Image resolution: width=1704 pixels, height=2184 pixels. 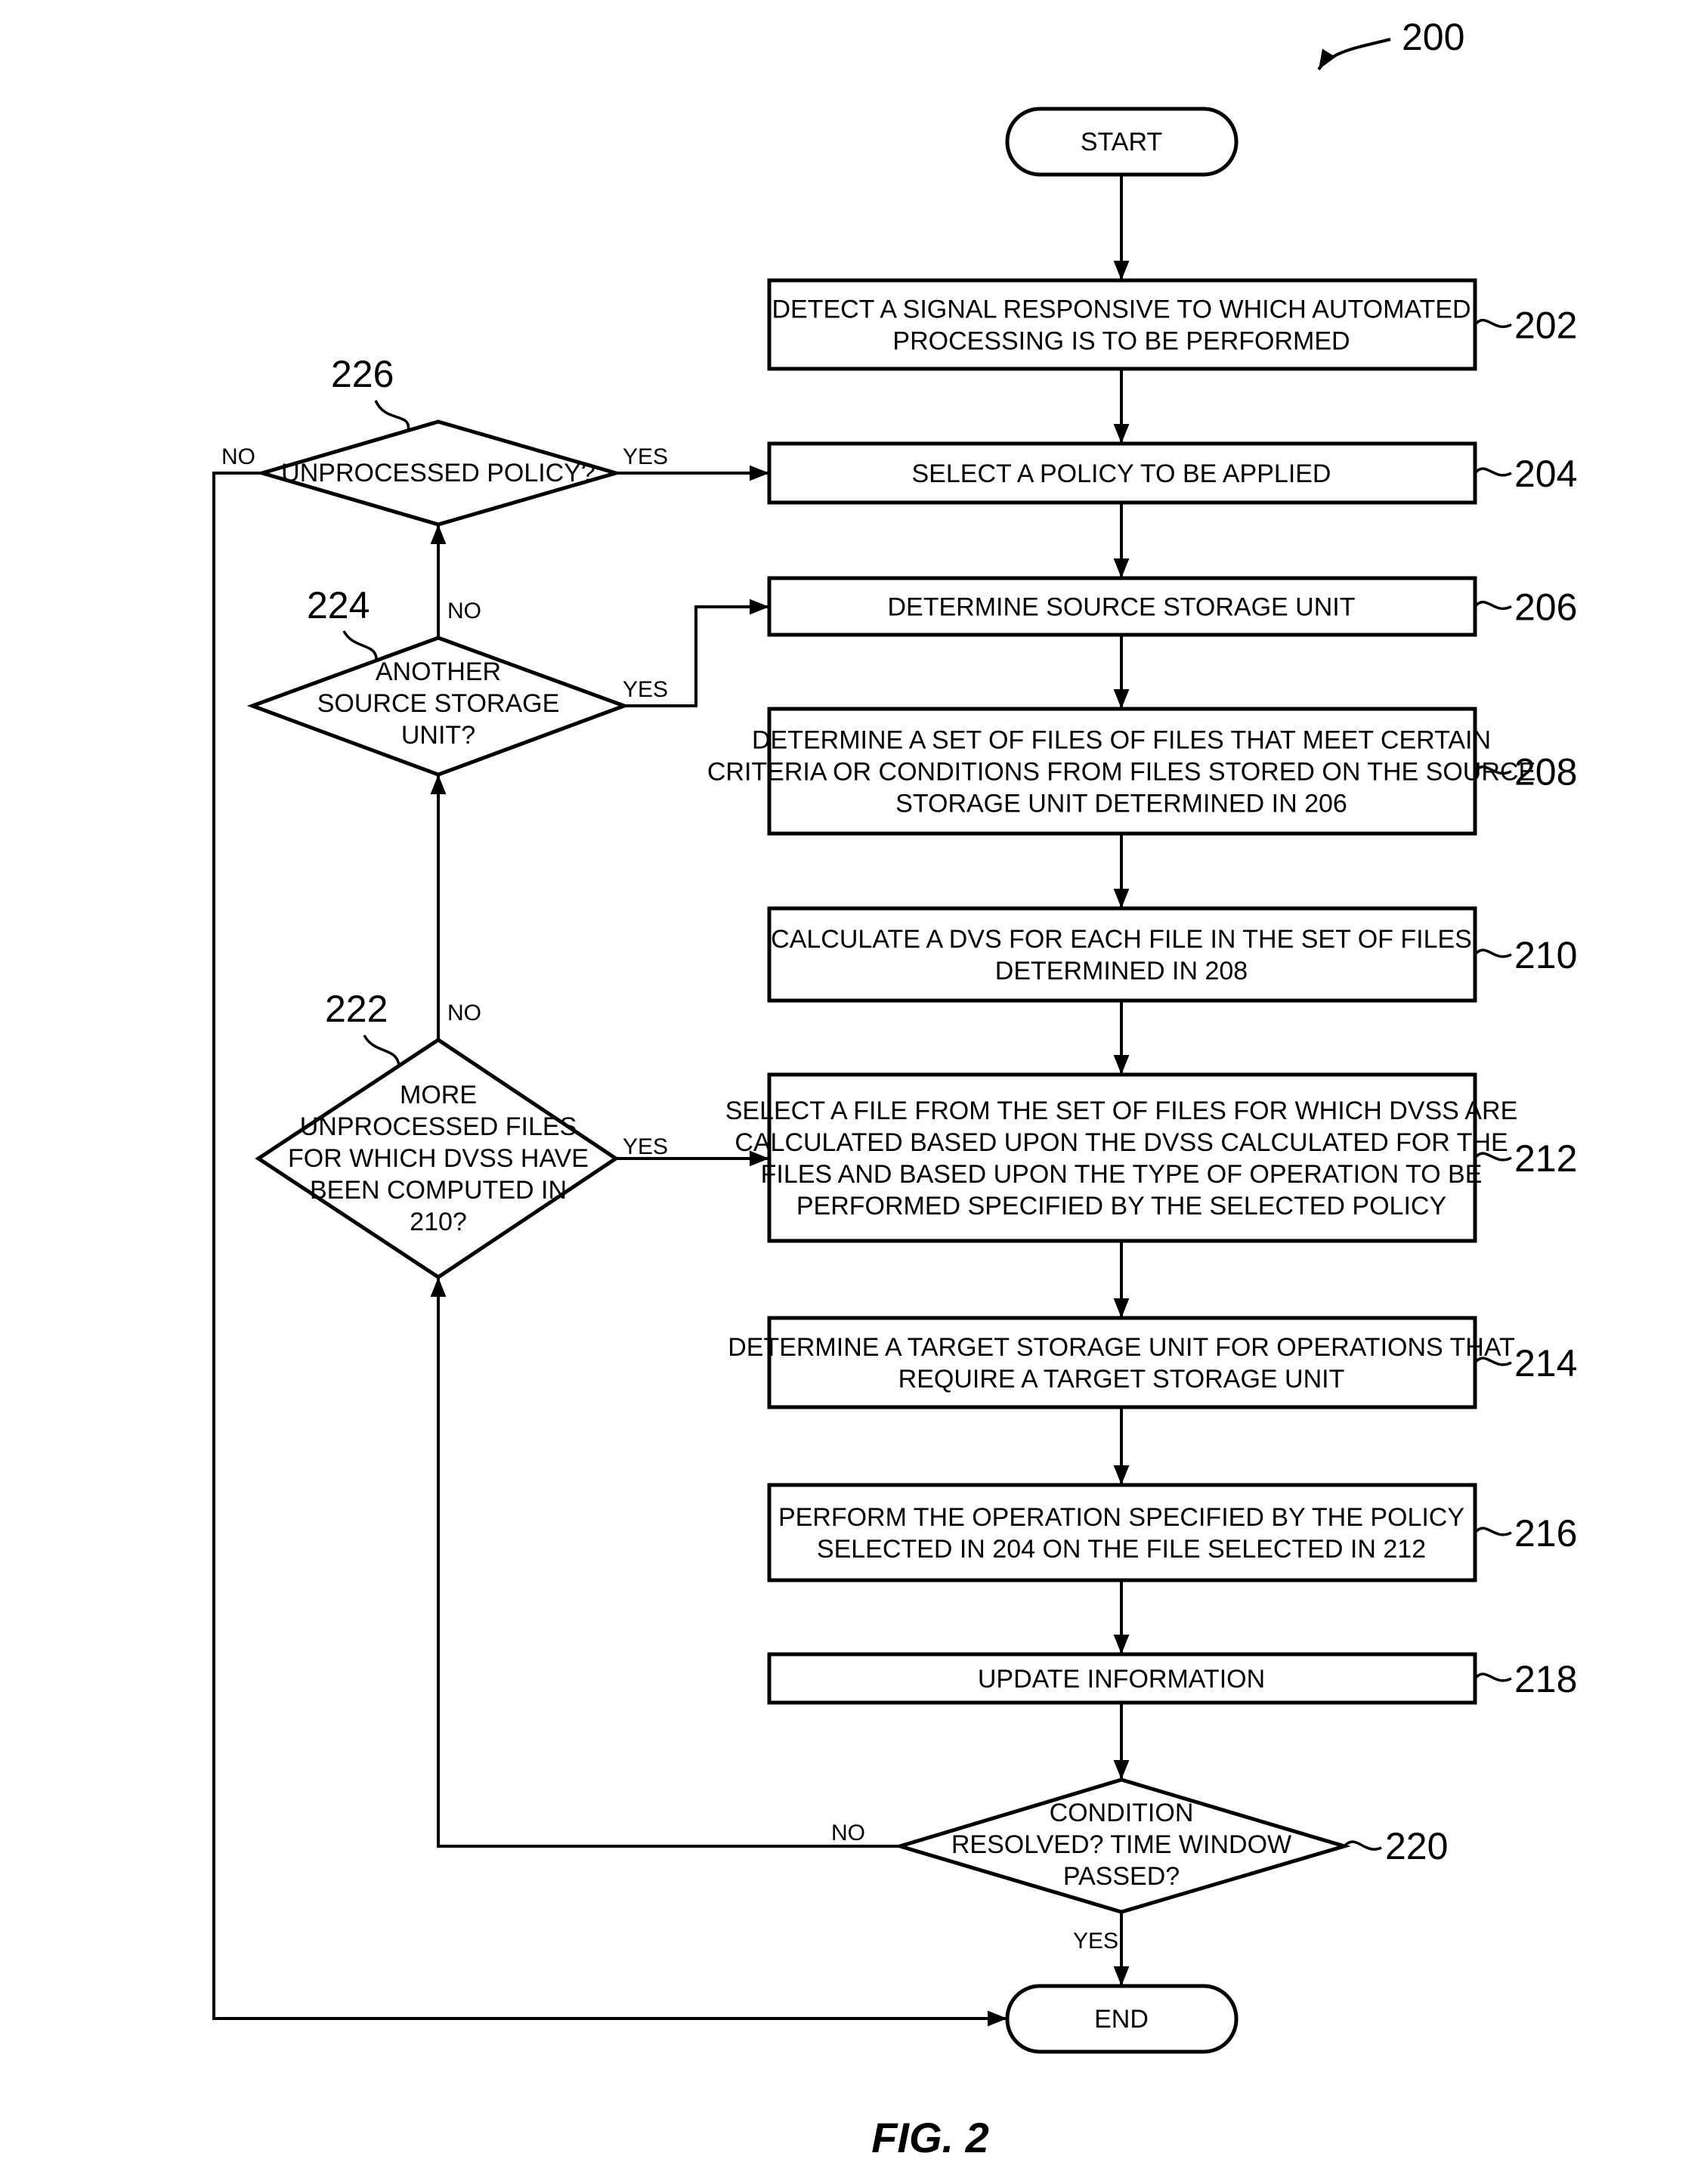 What do you see at coordinates (930, 2137) in the screenshot?
I see `figure-caption: FIG. 2` at bounding box center [930, 2137].